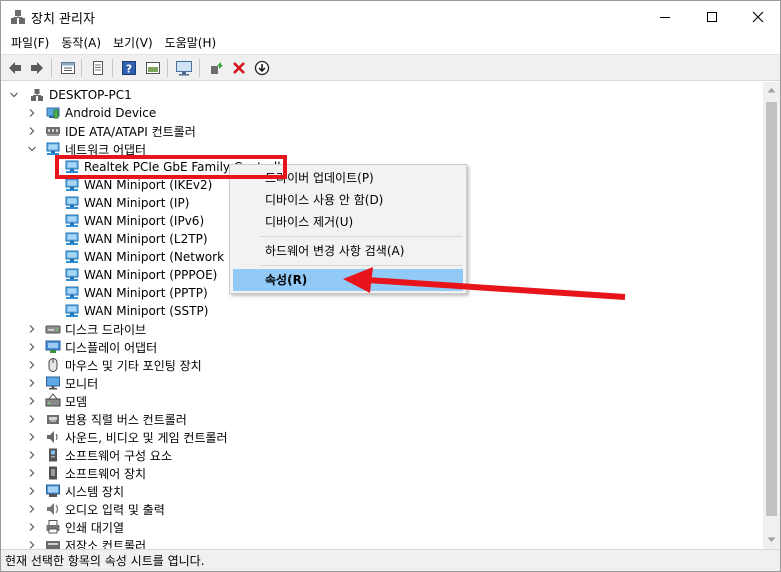 This screenshot has height=572, width=781. What do you see at coordinates (126, 203) in the screenshot?
I see `tree-device: WAN Miniport (IP)` at bounding box center [126, 203].